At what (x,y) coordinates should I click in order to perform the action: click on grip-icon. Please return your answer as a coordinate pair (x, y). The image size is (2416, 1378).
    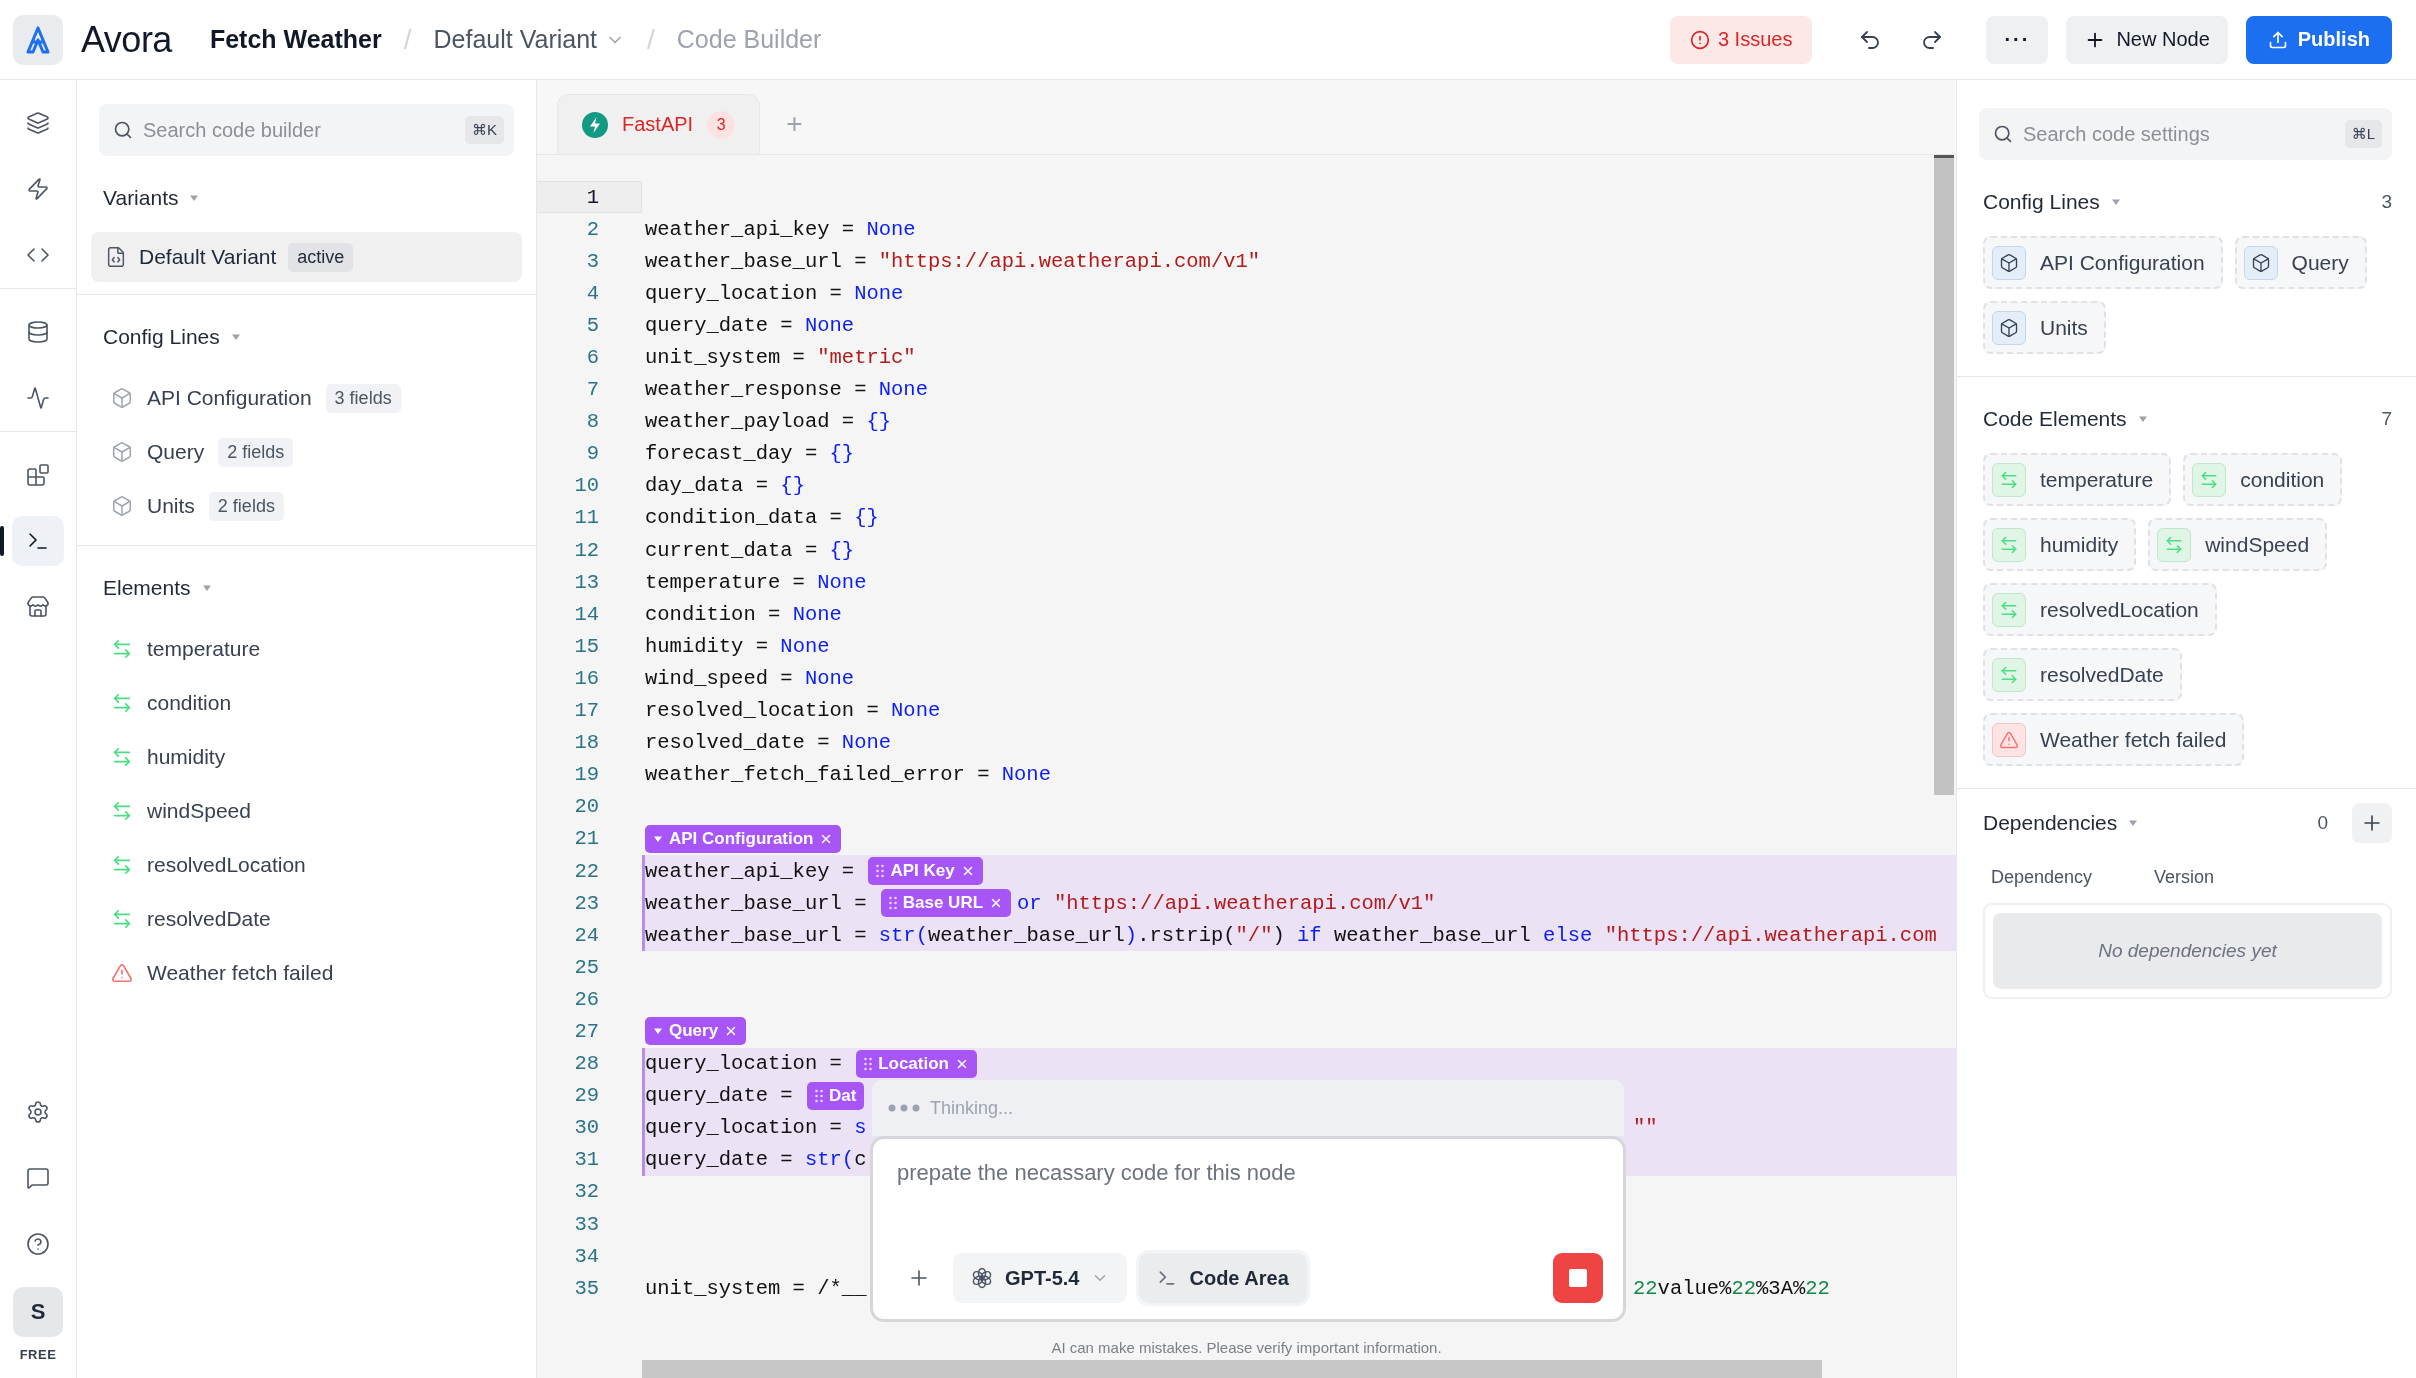
    Looking at the image, I should click on (892, 903).